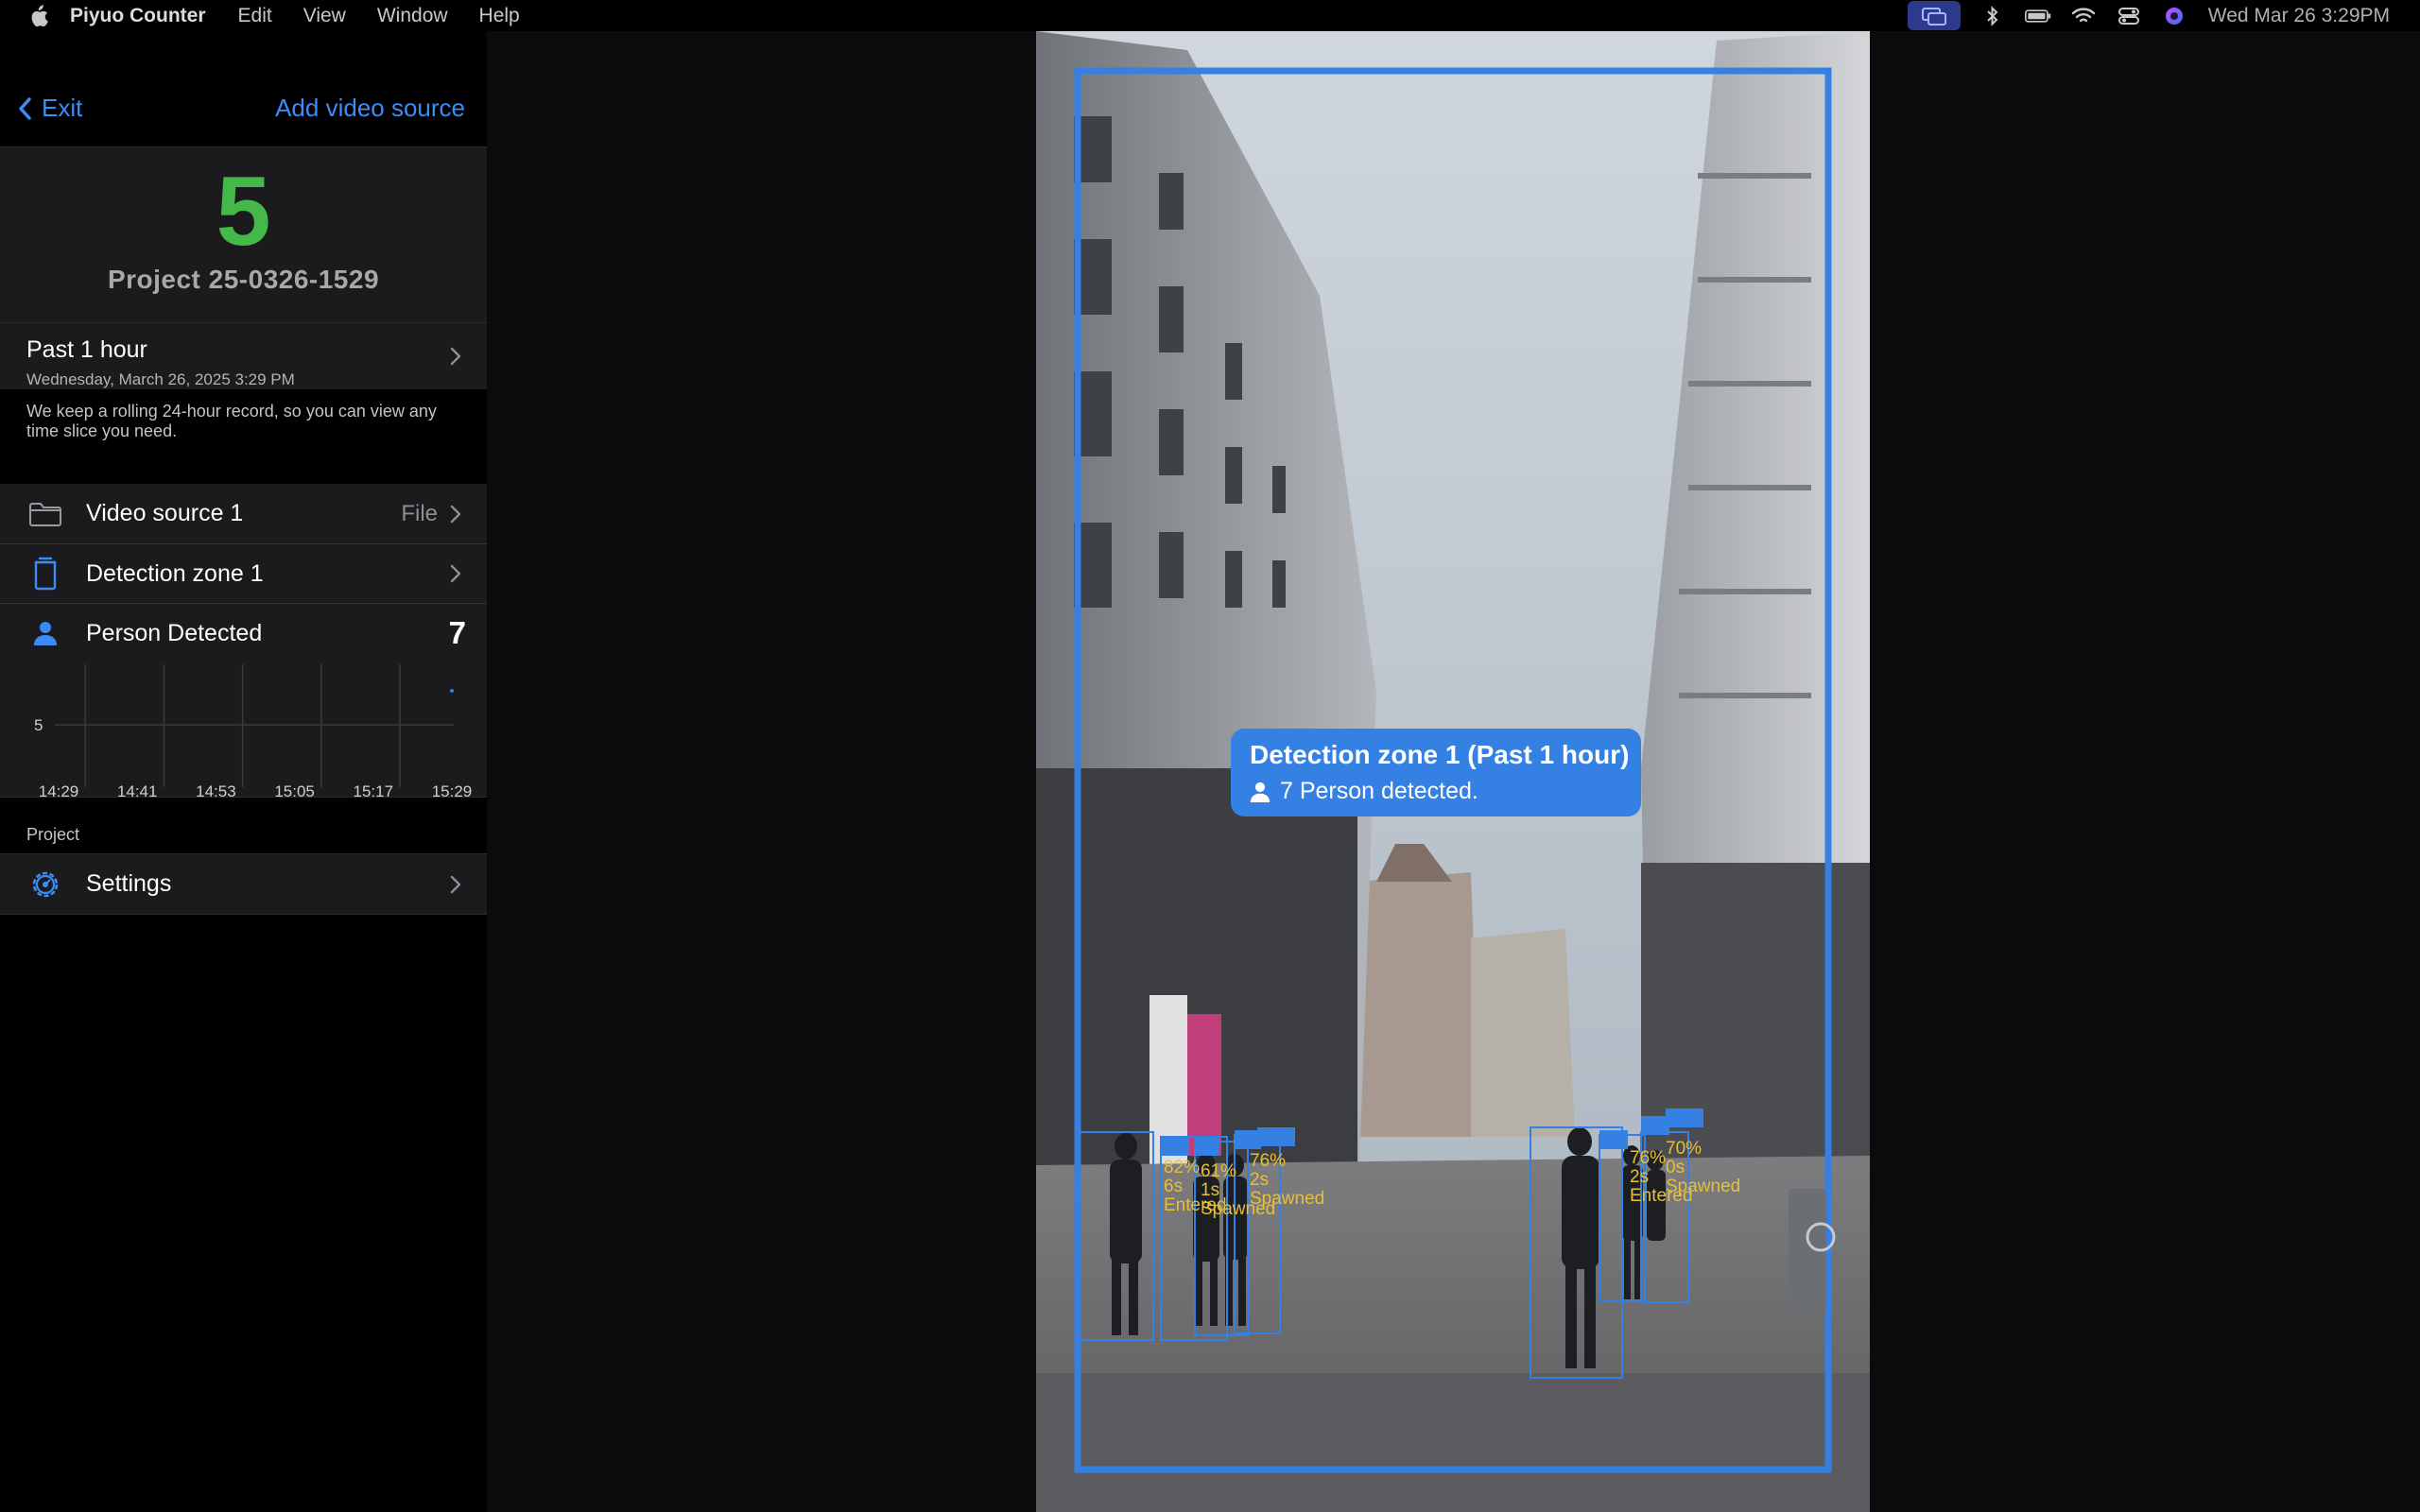 The height and width of the screenshot is (1512, 2420). I want to click on chart-x-tick-label: 15:05, so click(294, 789).